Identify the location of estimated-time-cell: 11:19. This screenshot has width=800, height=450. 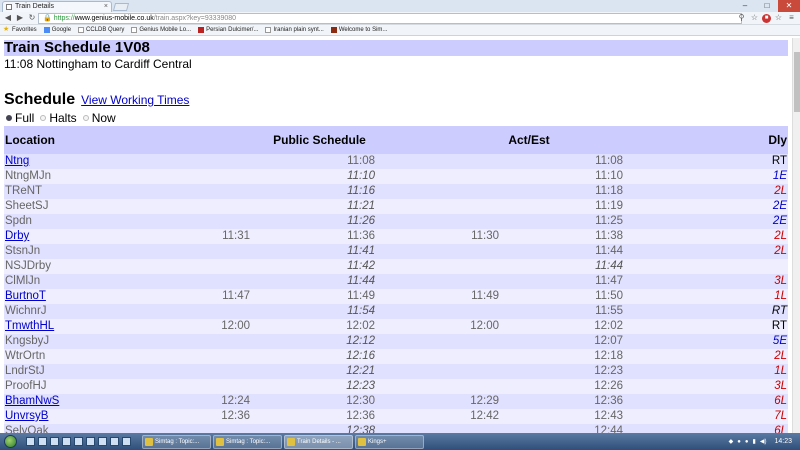
(561, 206).